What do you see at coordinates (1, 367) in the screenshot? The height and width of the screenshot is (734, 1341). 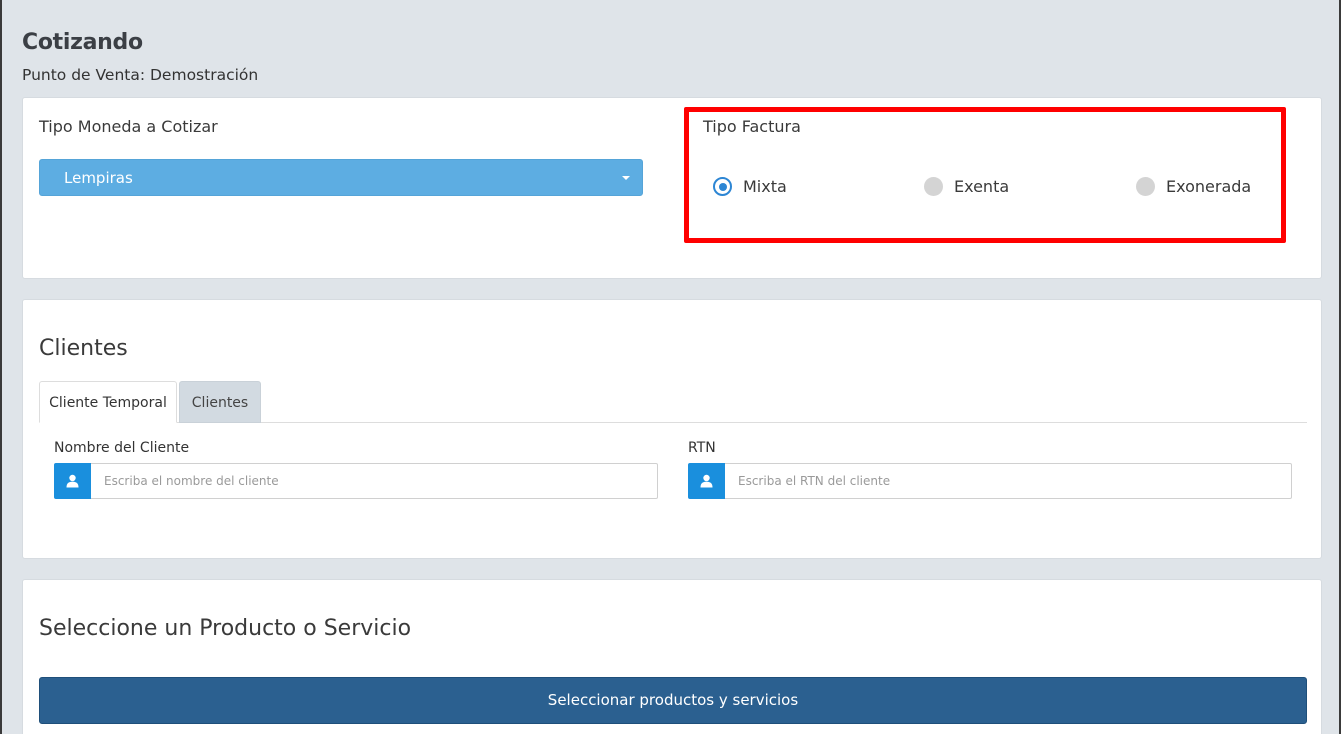 I see `window-frame-left` at bounding box center [1, 367].